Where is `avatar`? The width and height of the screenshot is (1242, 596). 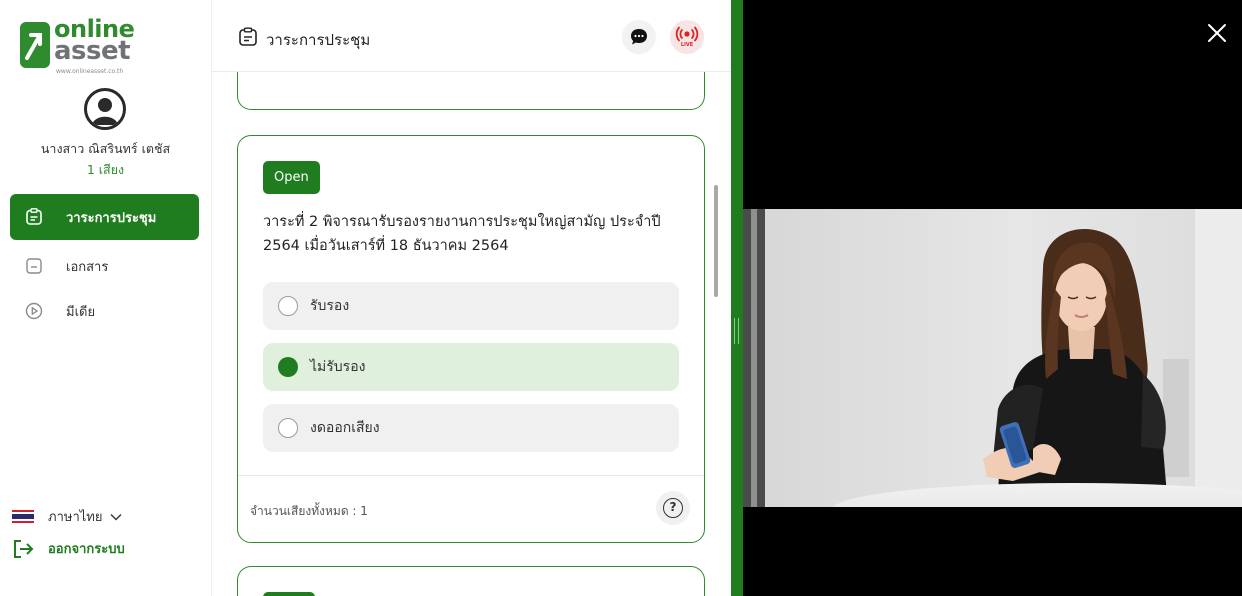 avatar is located at coordinates (105, 109).